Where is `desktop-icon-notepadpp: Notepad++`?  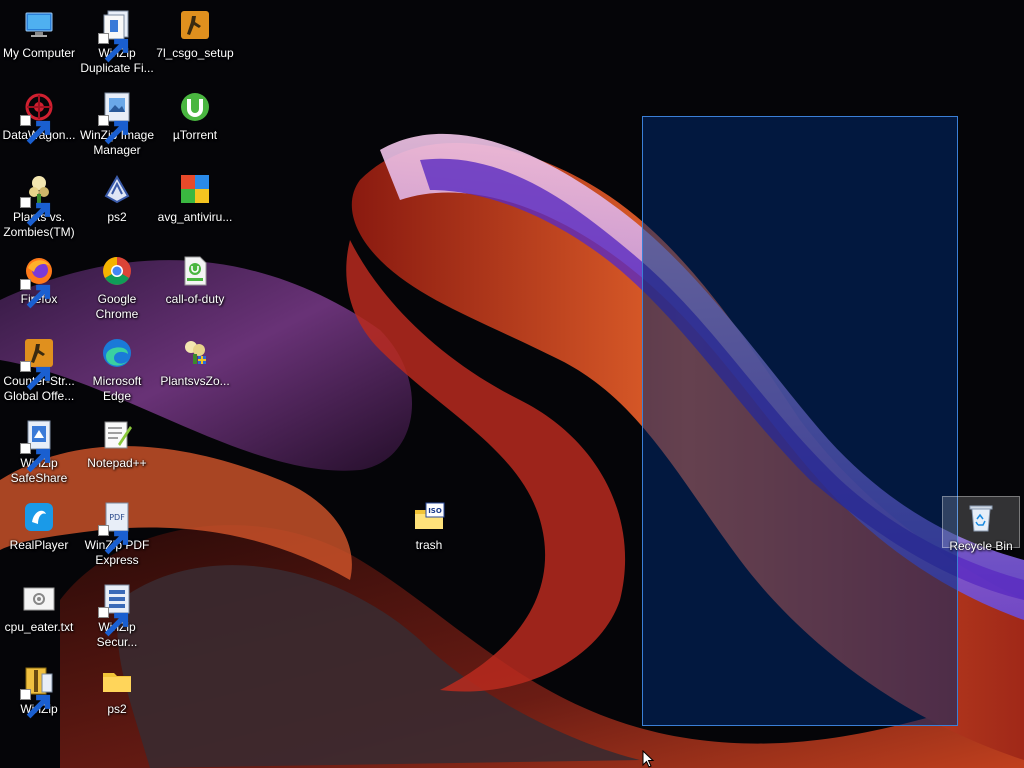
desktop-icon-notepadpp: Notepad++ is located at coordinates (117, 454).